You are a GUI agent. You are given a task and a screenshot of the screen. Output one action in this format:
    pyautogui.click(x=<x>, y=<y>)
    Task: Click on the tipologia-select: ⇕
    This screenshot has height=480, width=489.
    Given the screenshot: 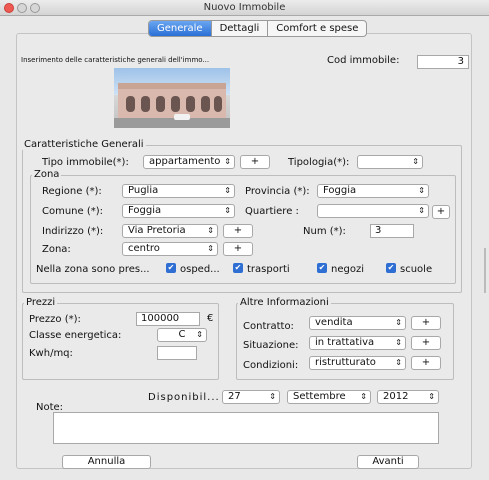 What is the action you would take?
    pyautogui.click(x=390, y=162)
    